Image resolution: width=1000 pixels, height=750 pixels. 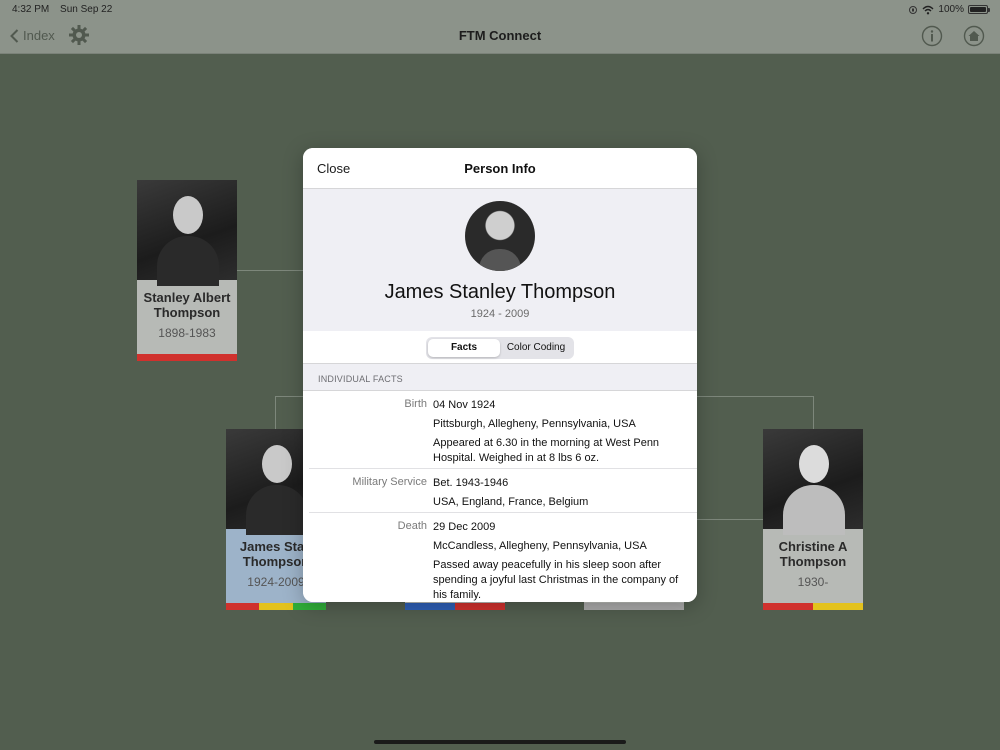 I want to click on segmented-control-bar: Facts Color Coding, so click(x=500, y=347).